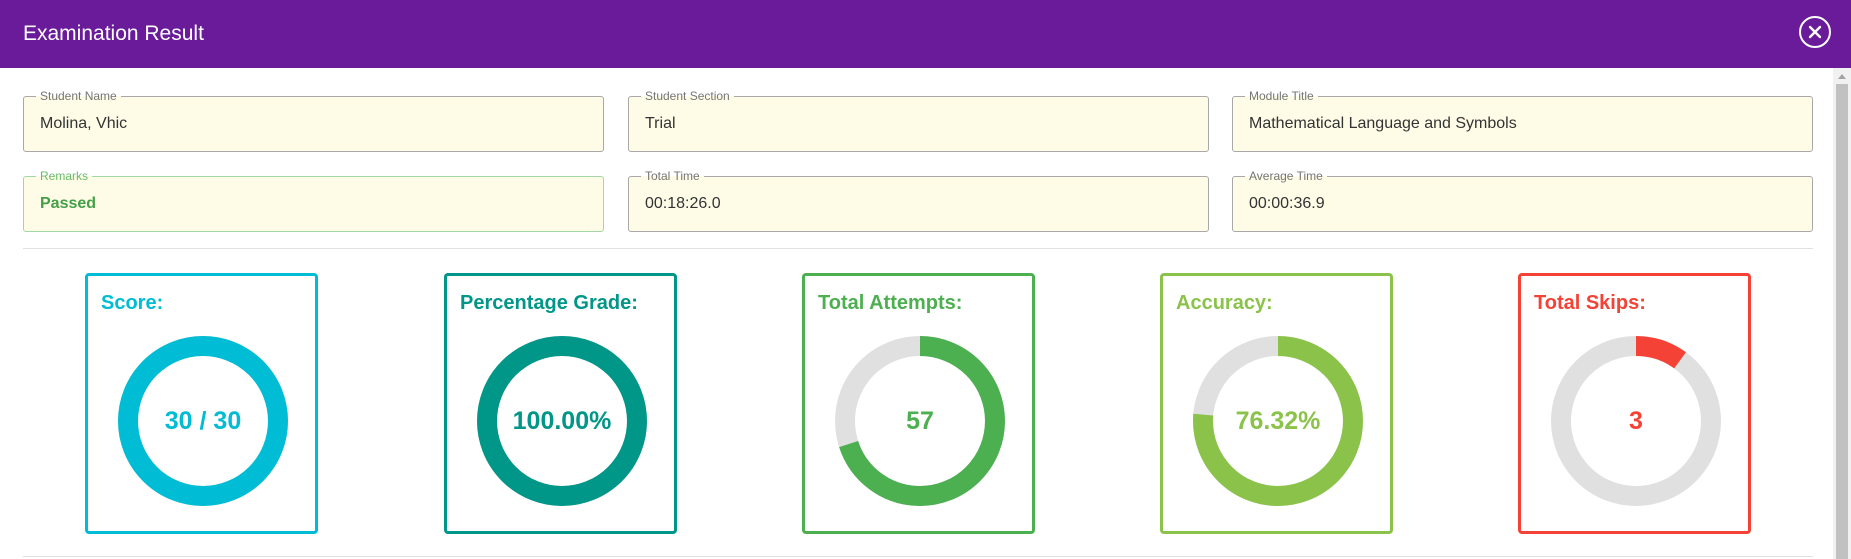 This screenshot has width=1851, height=559. Describe the element at coordinates (84, 123) in the screenshot. I see `student-name-value: Molina, Vhic` at that location.